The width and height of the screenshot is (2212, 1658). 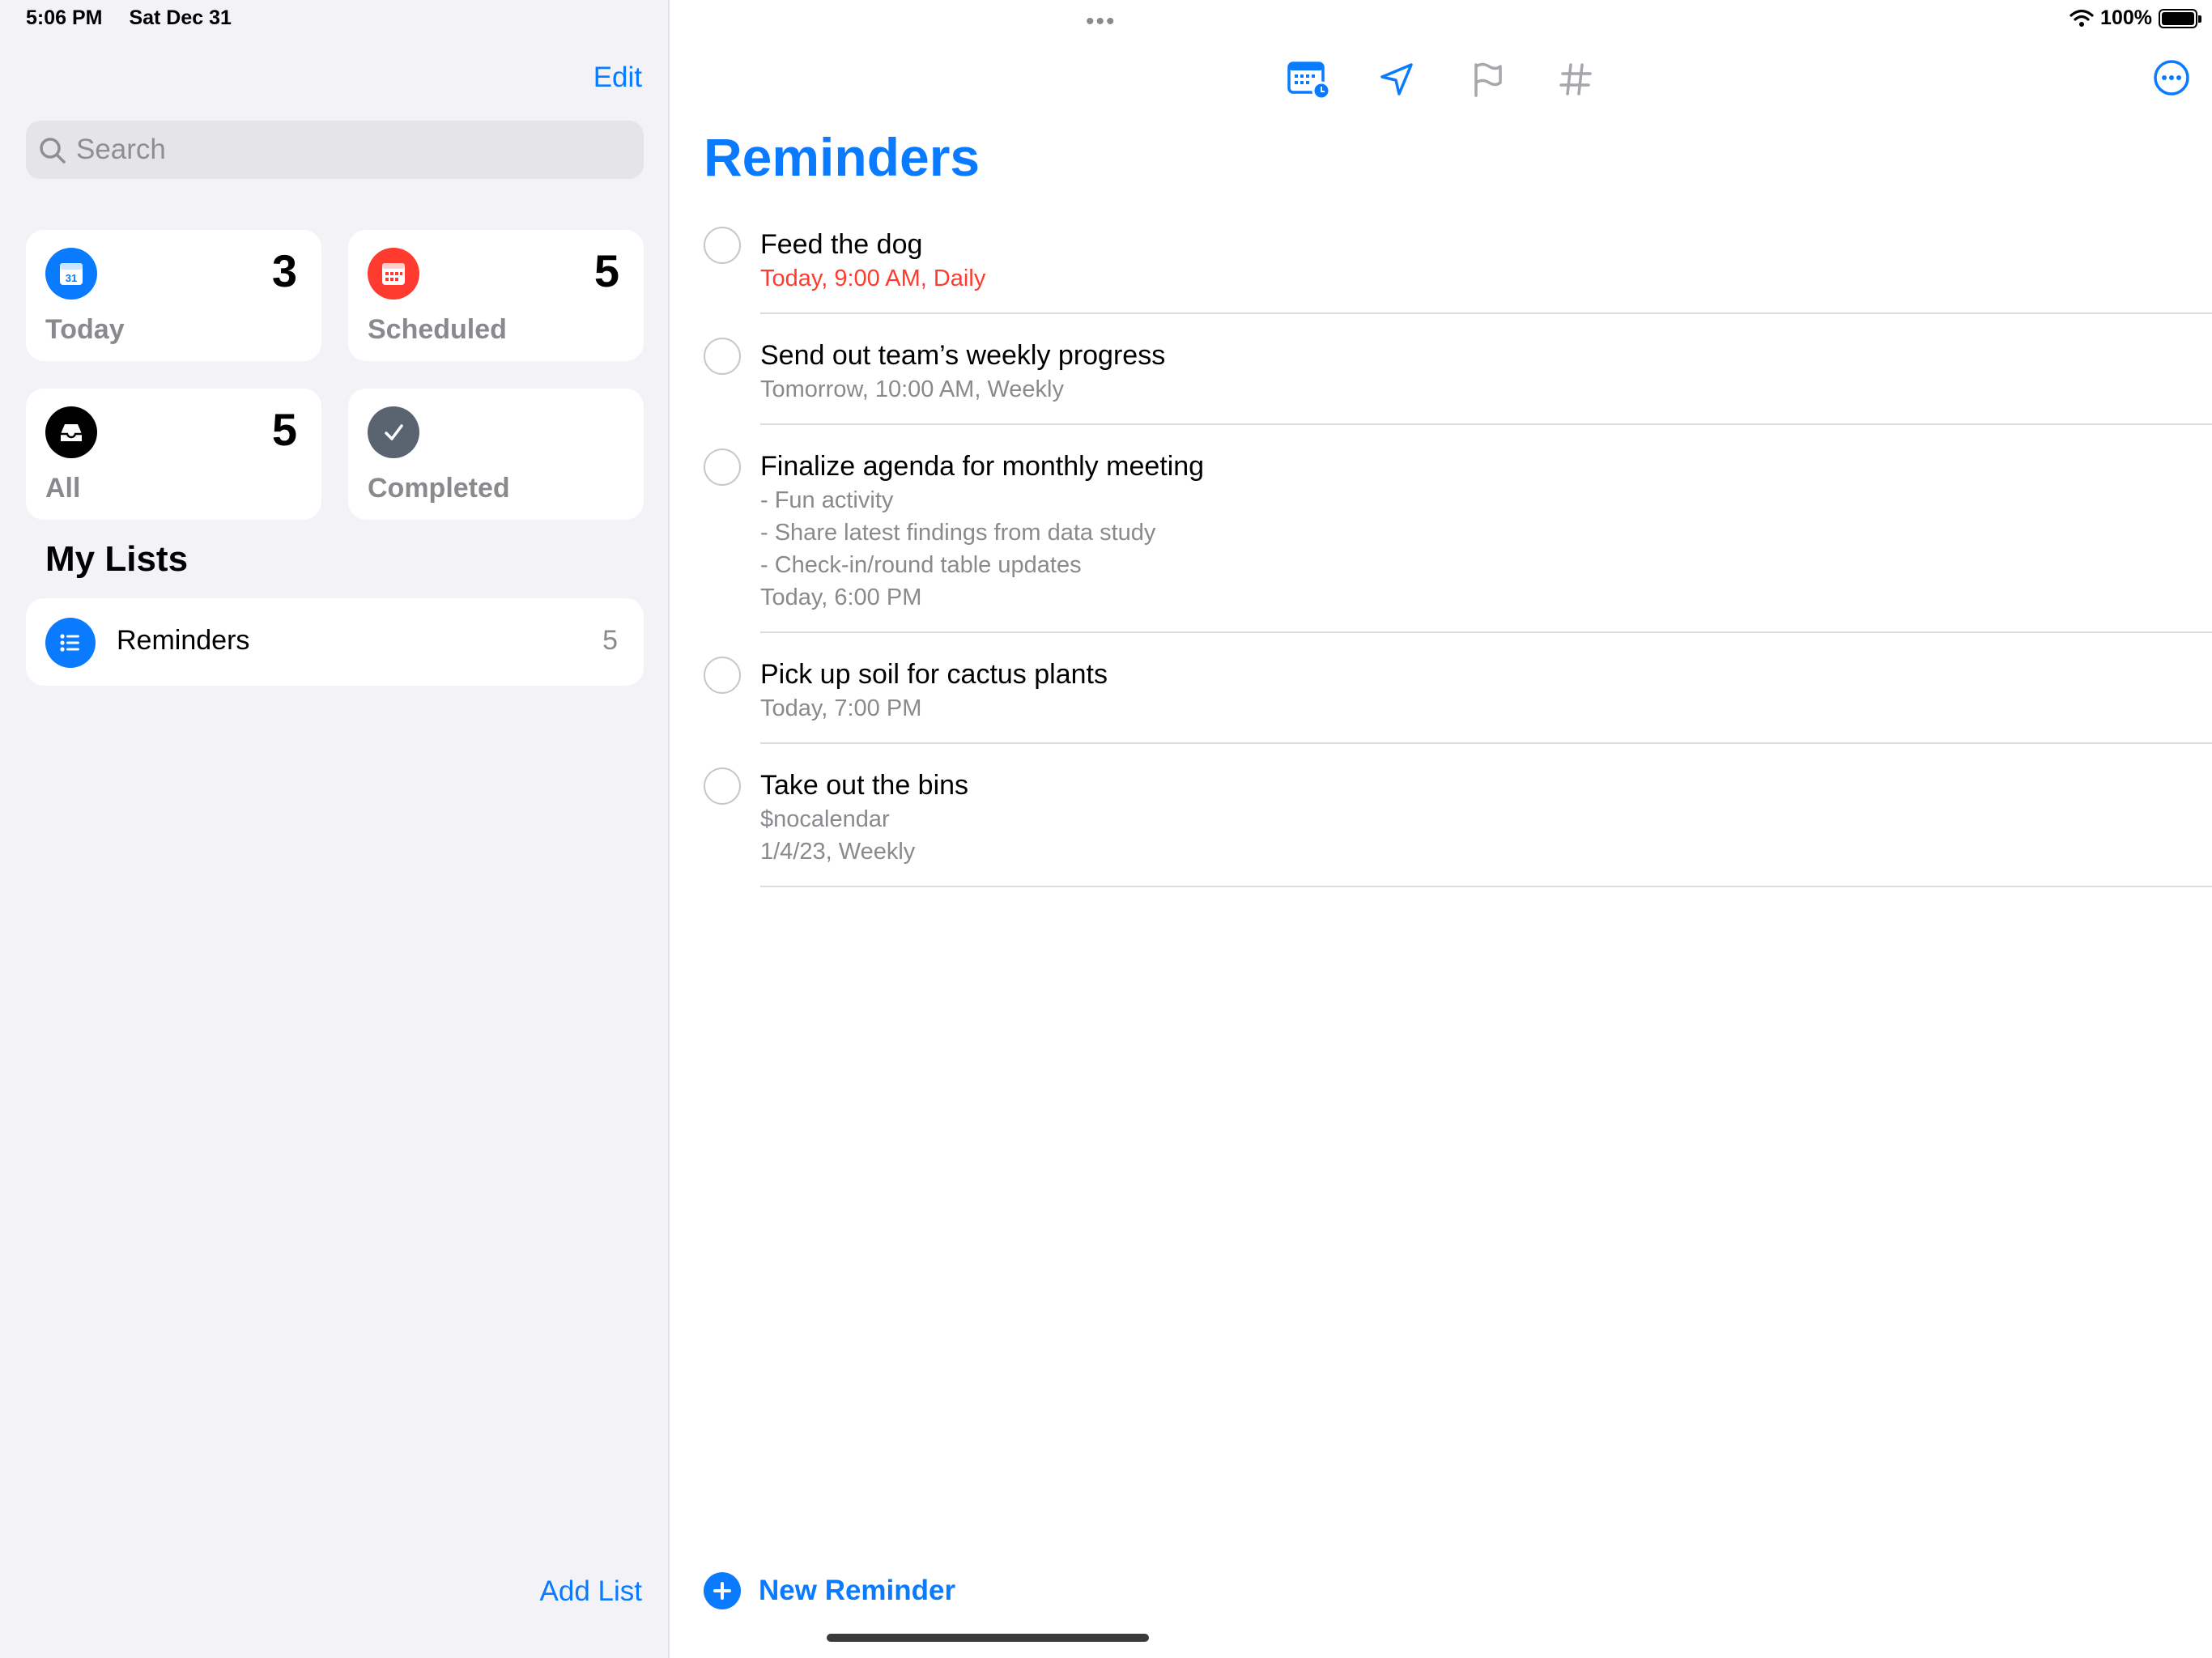 I want to click on battery-percent: 100%, so click(x=2126, y=17).